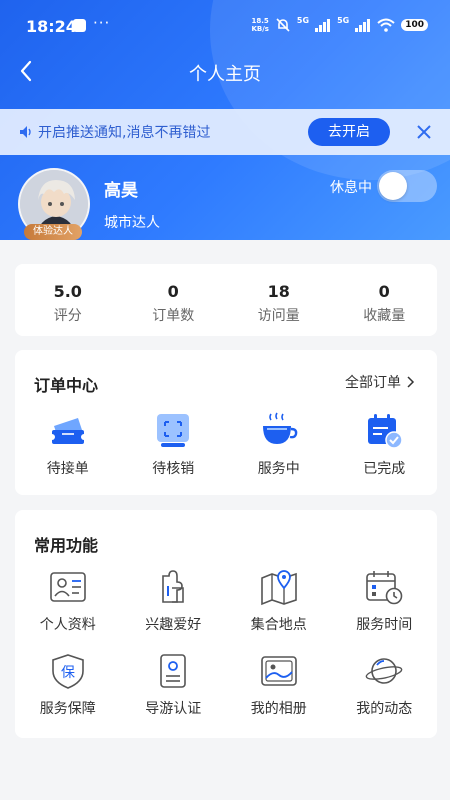 The image size is (450, 800). What do you see at coordinates (278, 625) in the screenshot?
I see `function-label: 集合地点` at bounding box center [278, 625].